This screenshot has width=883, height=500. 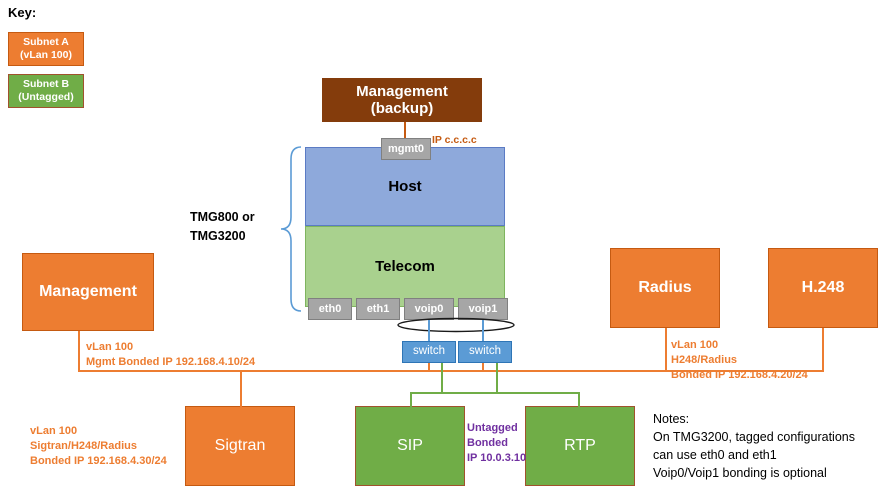 I want to click on notes-line3: Voip0/Voip1 bonding is optional, so click(x=740, y=473).